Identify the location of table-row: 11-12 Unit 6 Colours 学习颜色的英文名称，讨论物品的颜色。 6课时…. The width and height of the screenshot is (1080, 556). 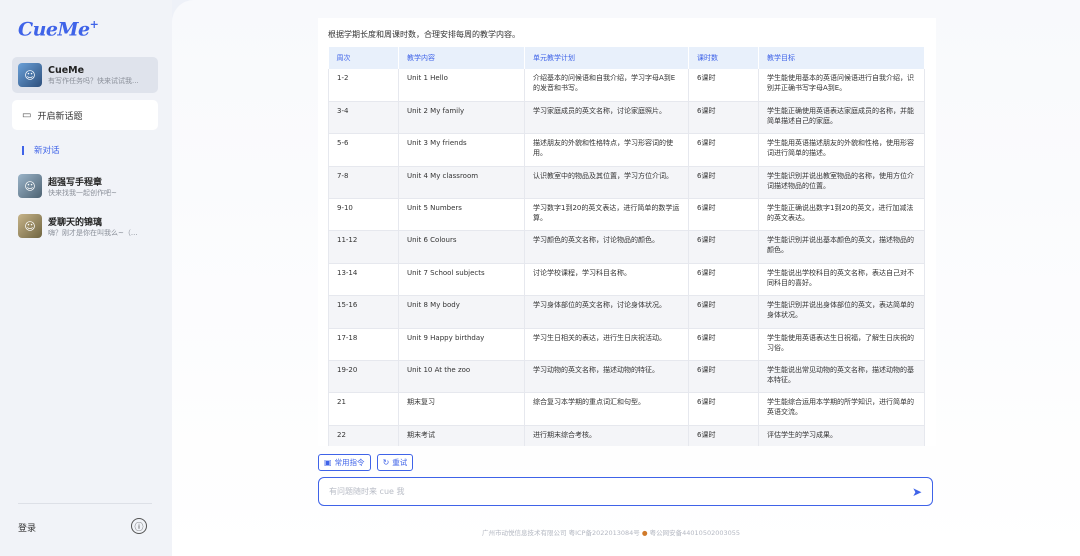
(626, 247).